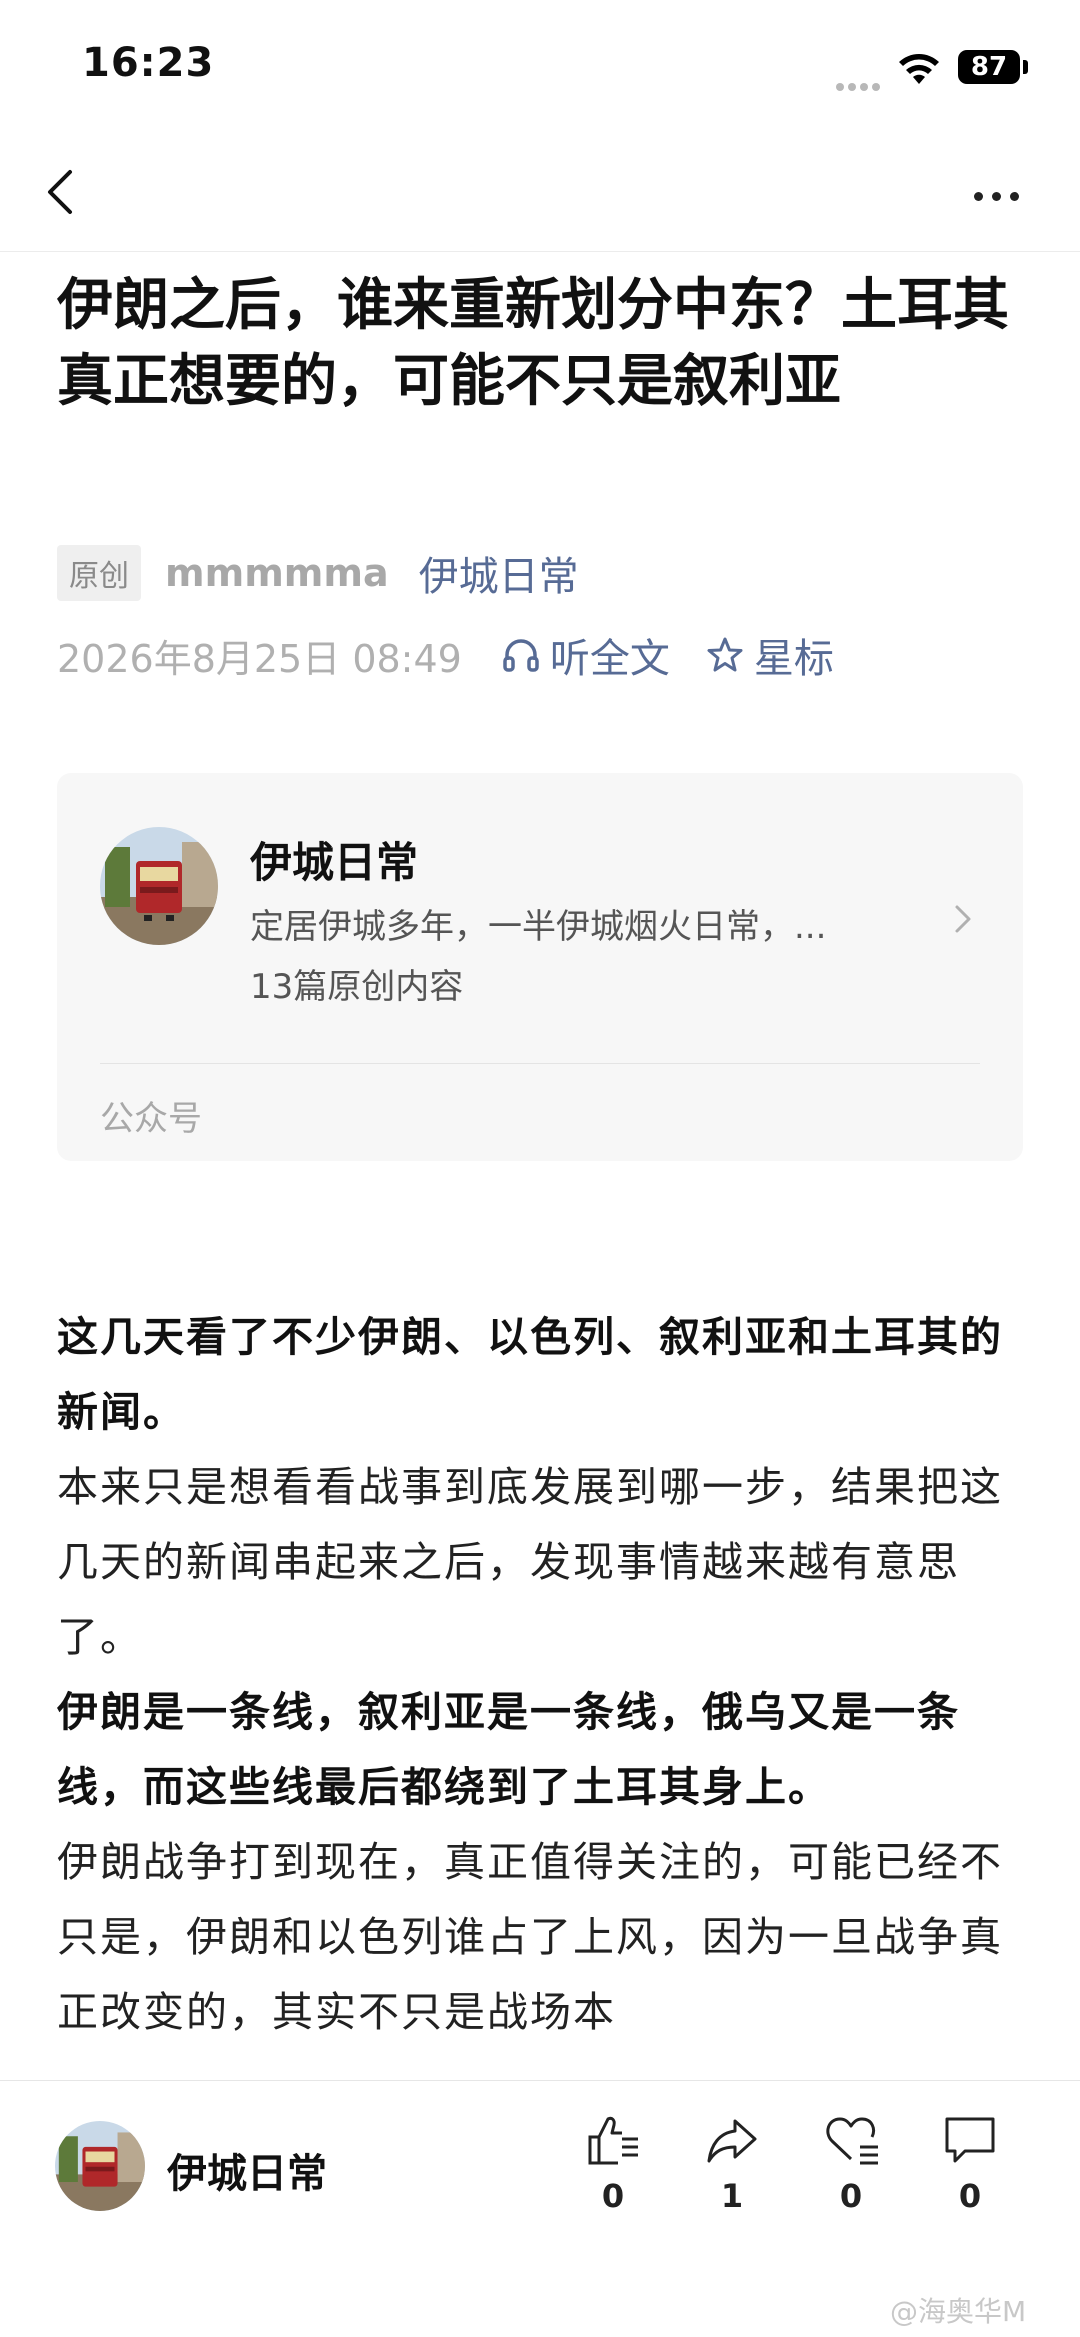 The image size is (1080, 2337). I want to click on account-avatar, so click(159, 886).